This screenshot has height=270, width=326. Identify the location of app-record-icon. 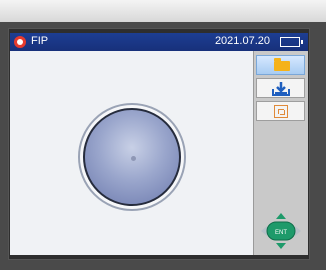
(20, 42).